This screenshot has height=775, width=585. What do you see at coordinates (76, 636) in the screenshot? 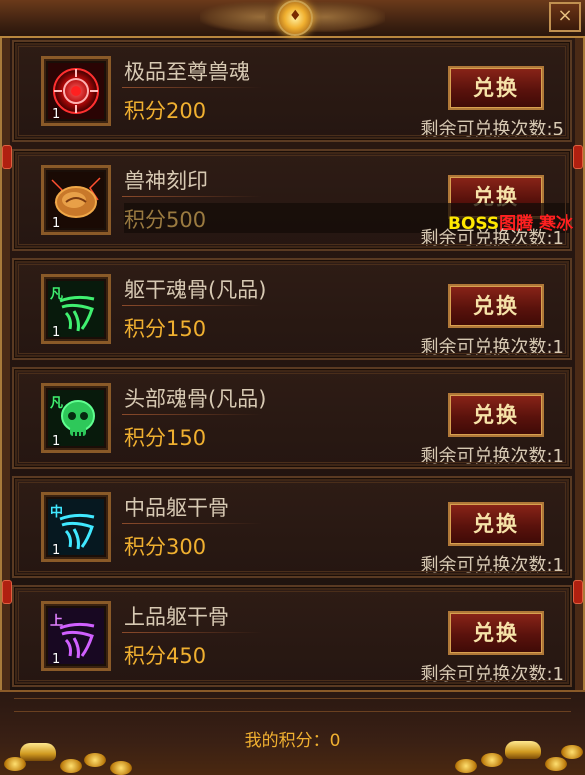
I see `item-slot: 上 1` at bounding box center [76, 636].